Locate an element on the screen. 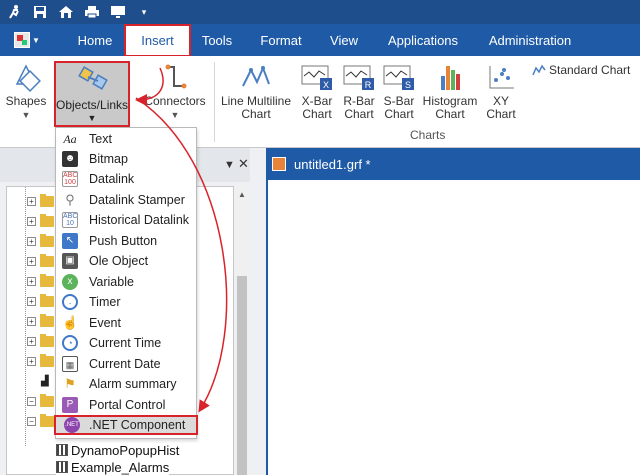  menu-item-portal-control: P Portal Control is located at coordinates (126, 405).